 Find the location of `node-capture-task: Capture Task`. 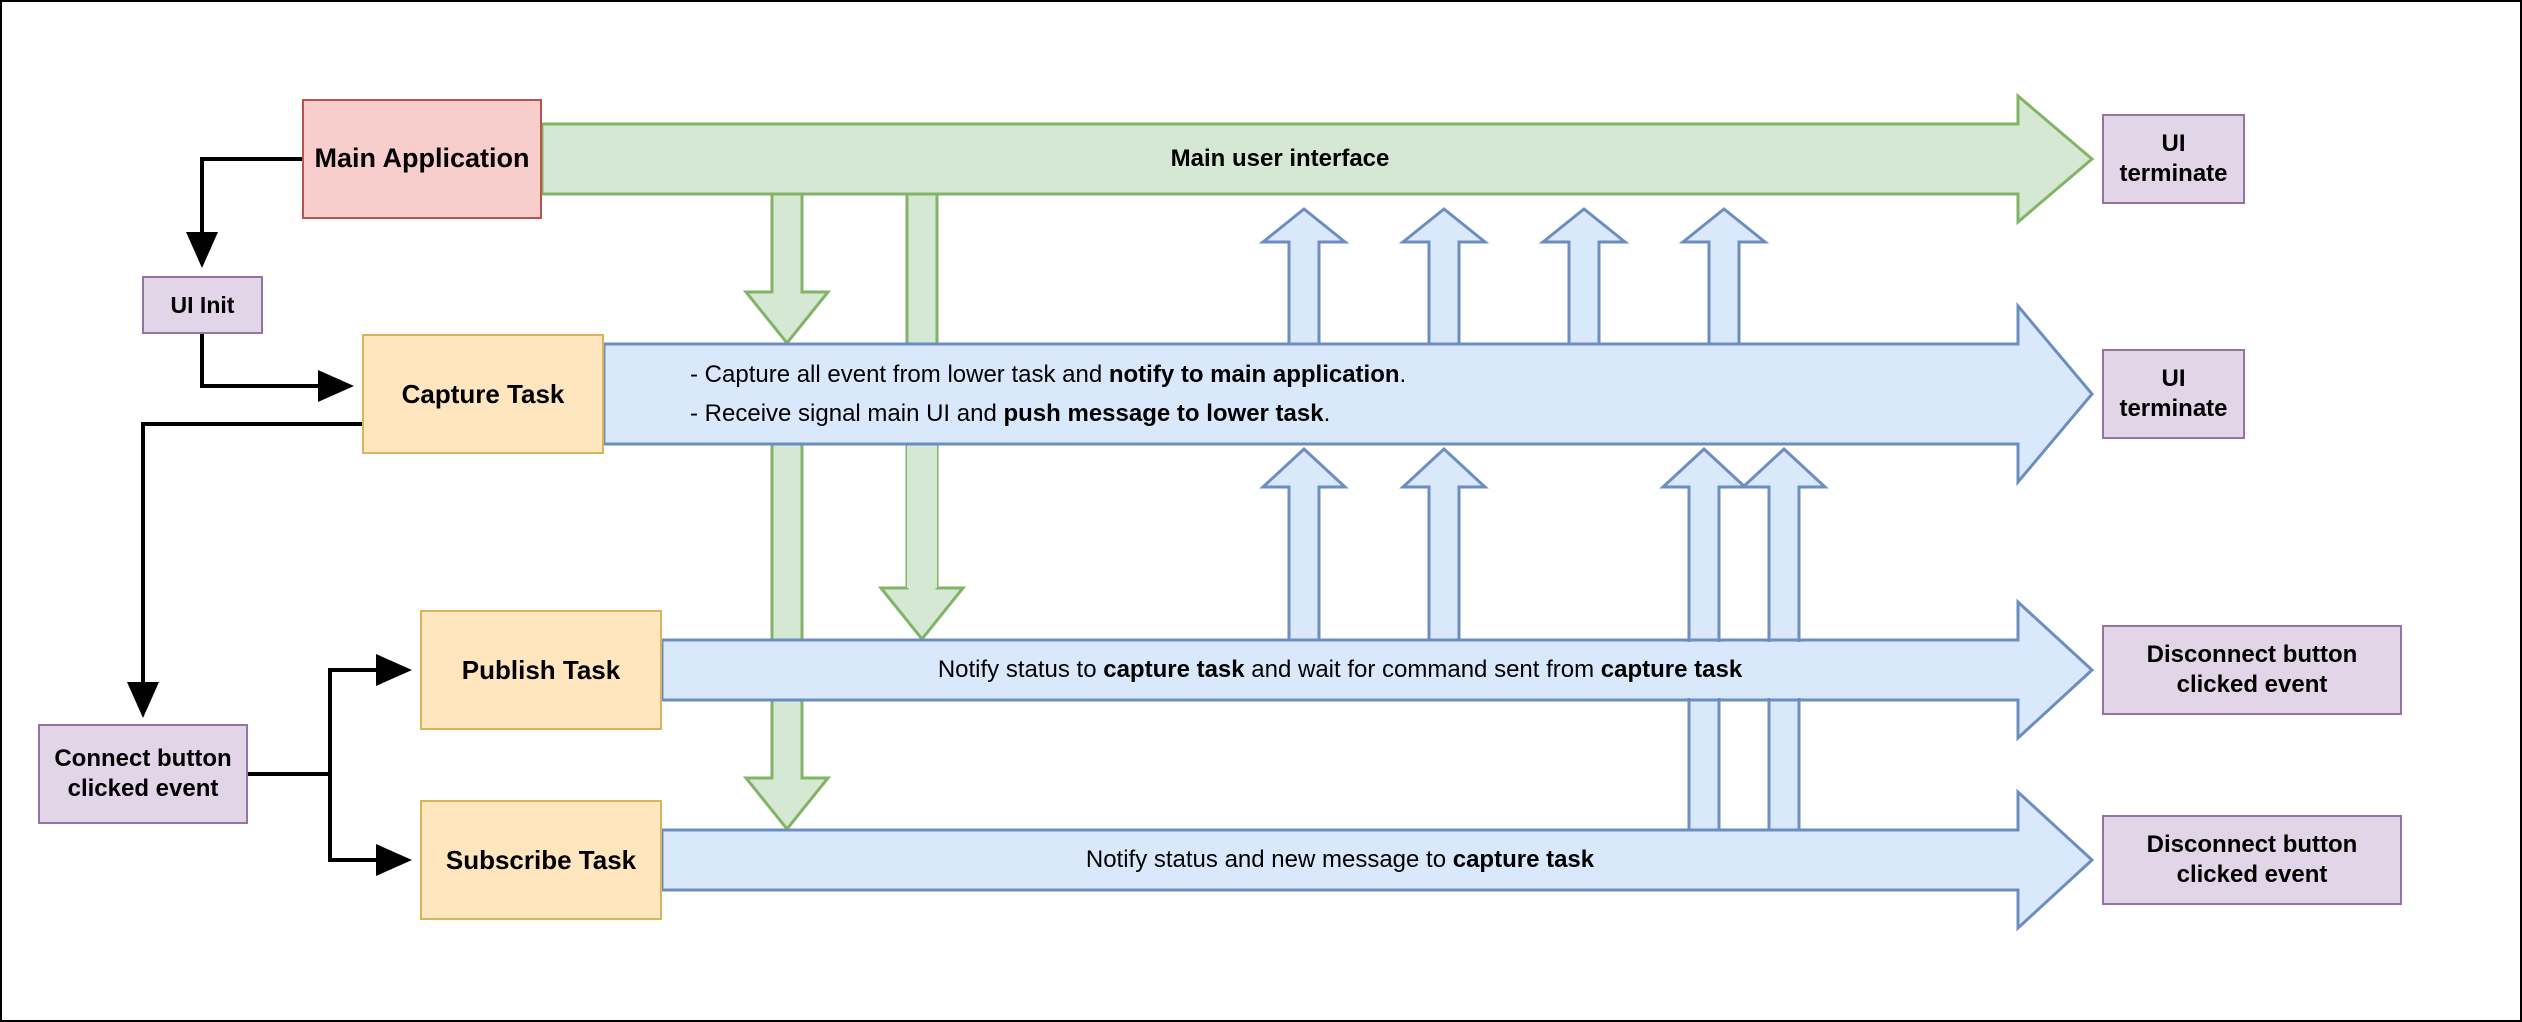

node-capture-task: Capture Task is located at coordinates (483, 394).